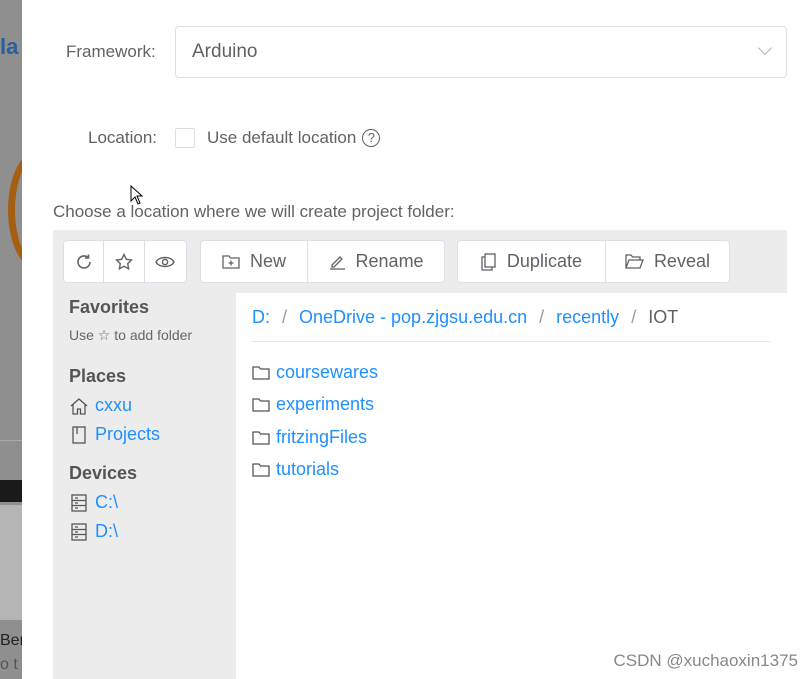 This screenshot has height=679, width=812. Describe the element at coordinates (137, 195) in the screenshot. I see `mouse-cursor-icon` at that location.